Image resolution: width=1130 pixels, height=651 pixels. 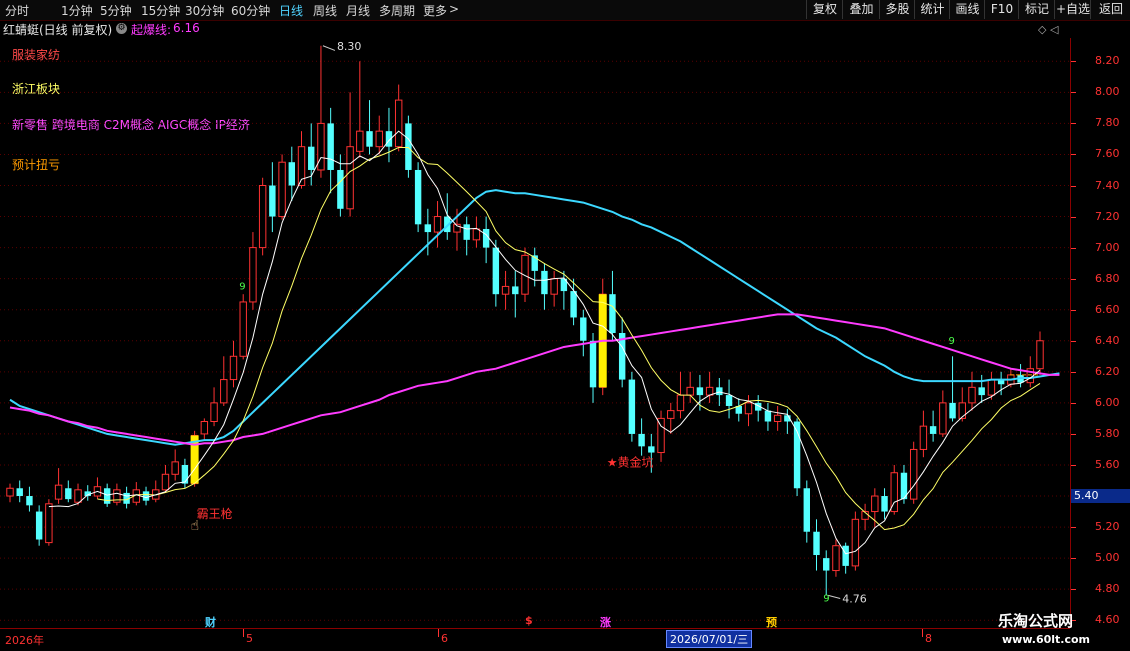 I want to click on chart-mini-icons: ◇ ◁, so click(x=1048, y=29).